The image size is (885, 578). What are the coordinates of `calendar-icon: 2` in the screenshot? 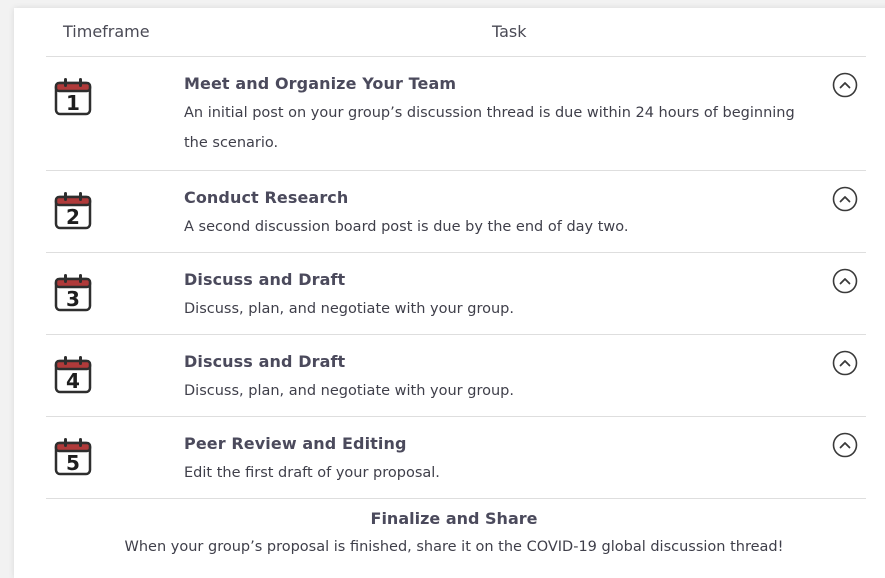 It's located at (73, 211).